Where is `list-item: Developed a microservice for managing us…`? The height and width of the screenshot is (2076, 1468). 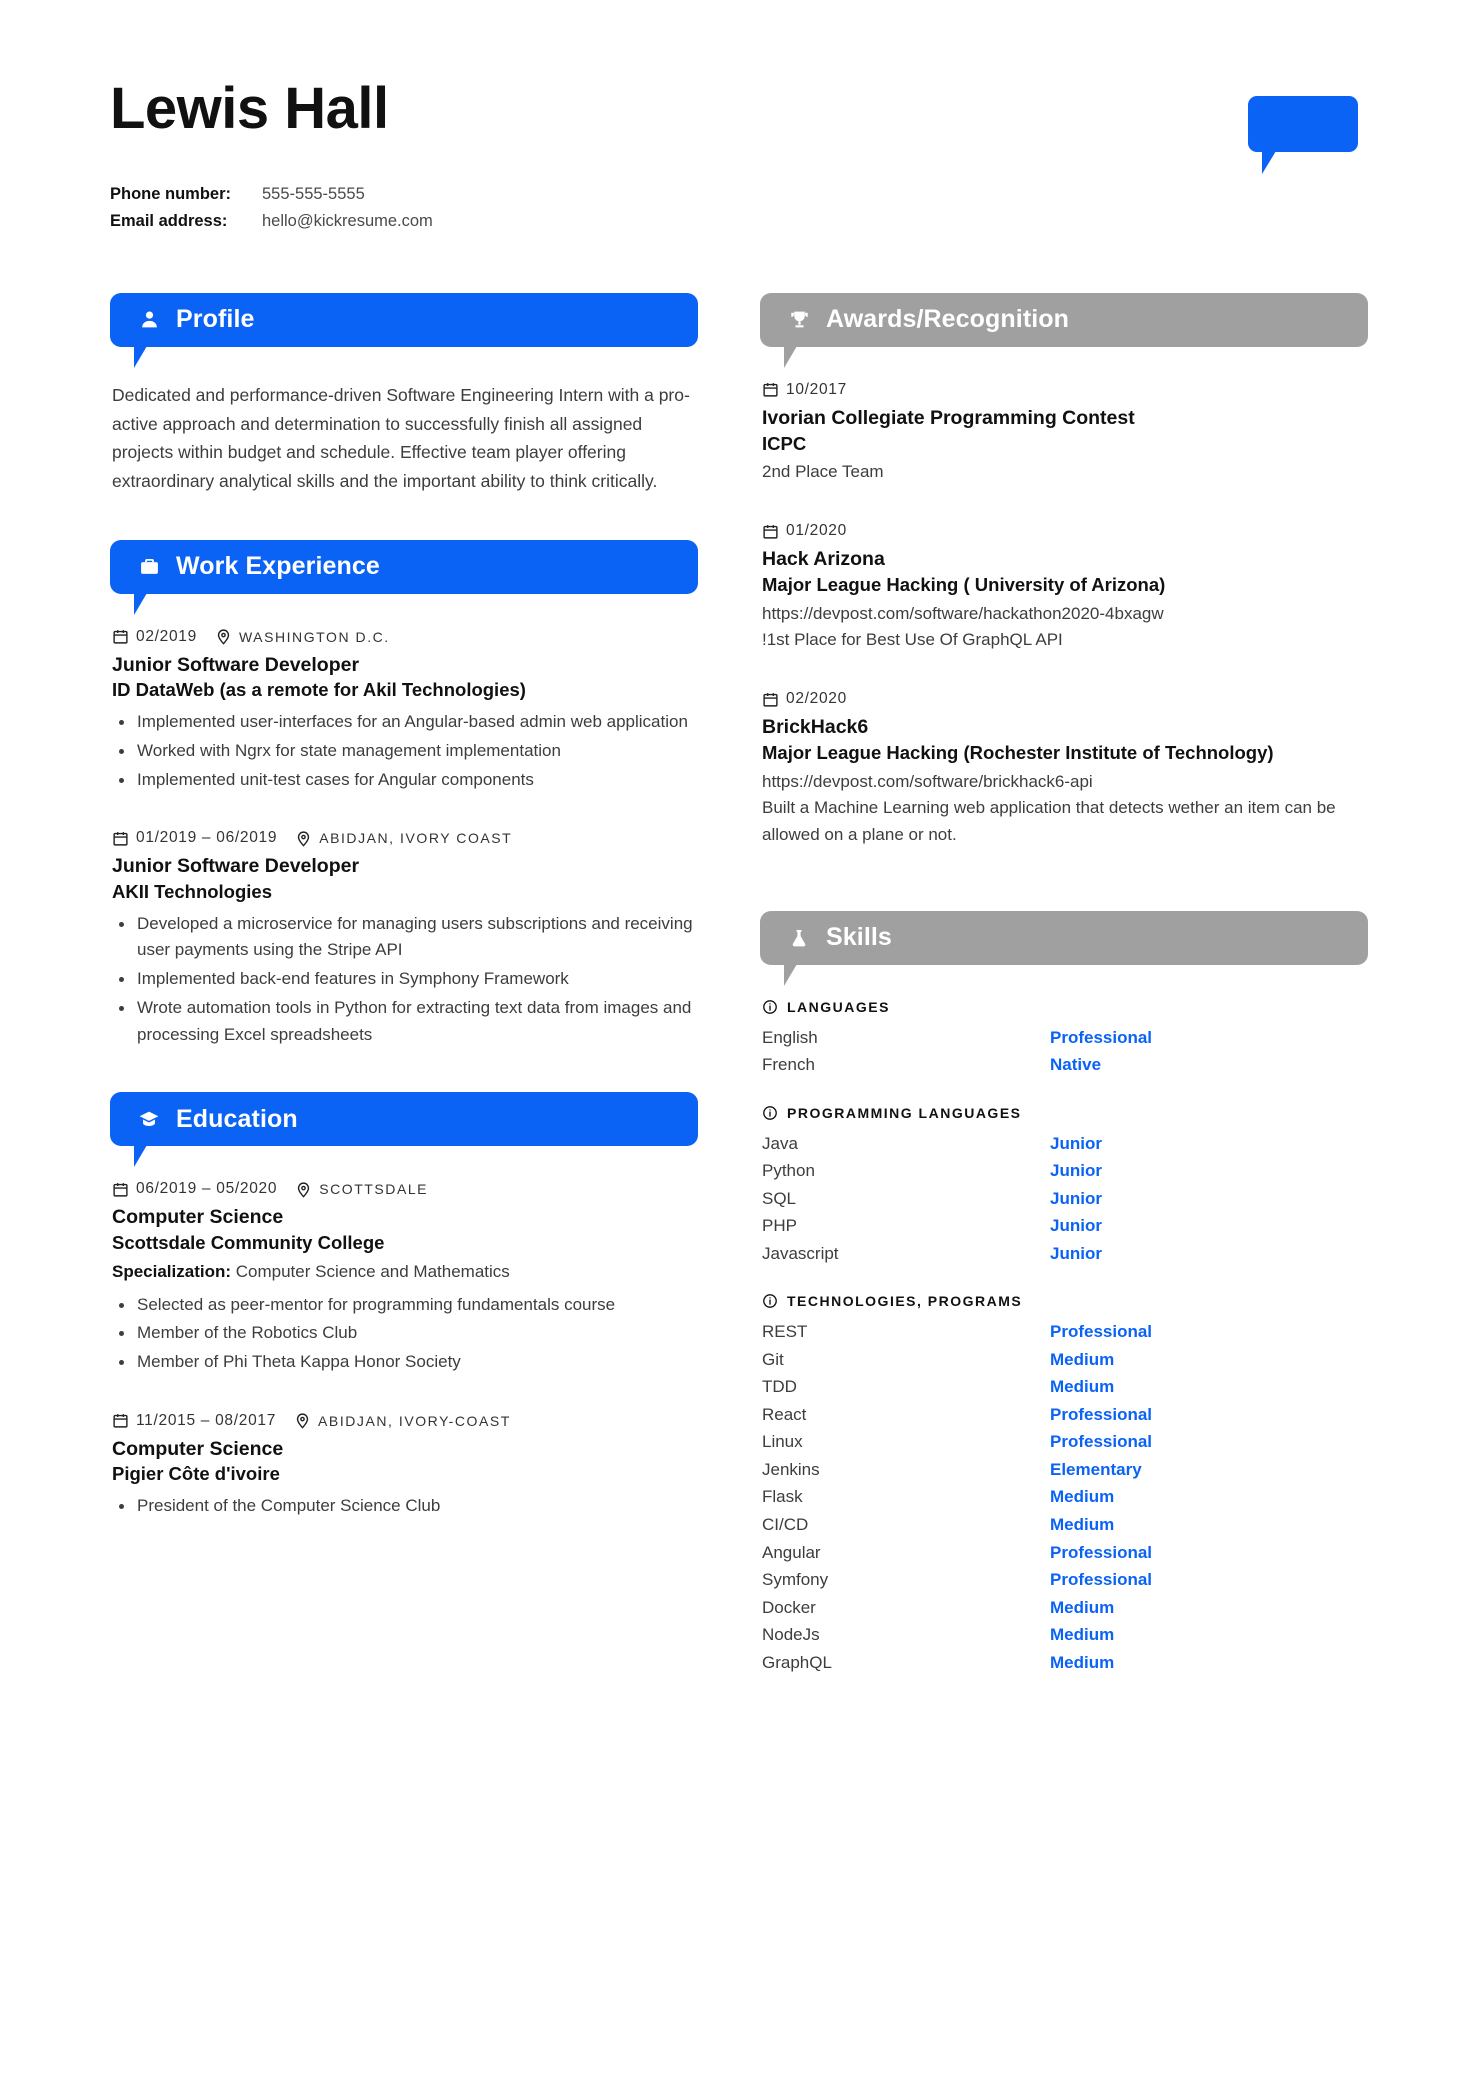
list-item: Developed a microservice for managing us… is located at coordinates (405, 937).